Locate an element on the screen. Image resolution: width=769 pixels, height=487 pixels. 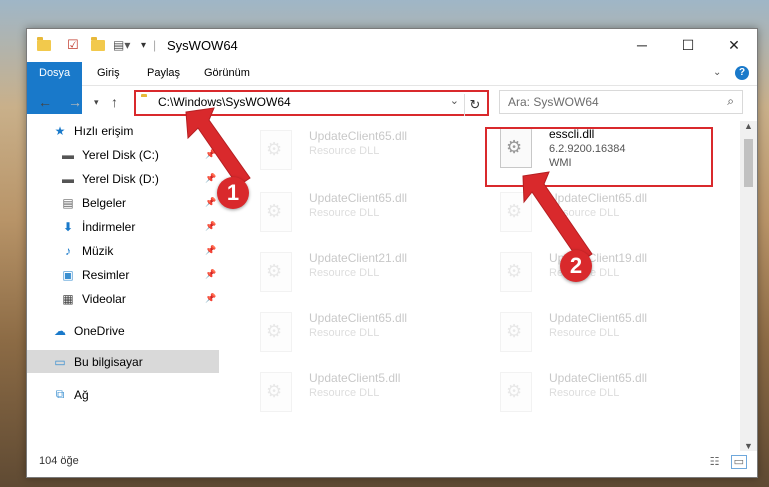
back-arrow-icon: ← is located at coordinates (45, 102).